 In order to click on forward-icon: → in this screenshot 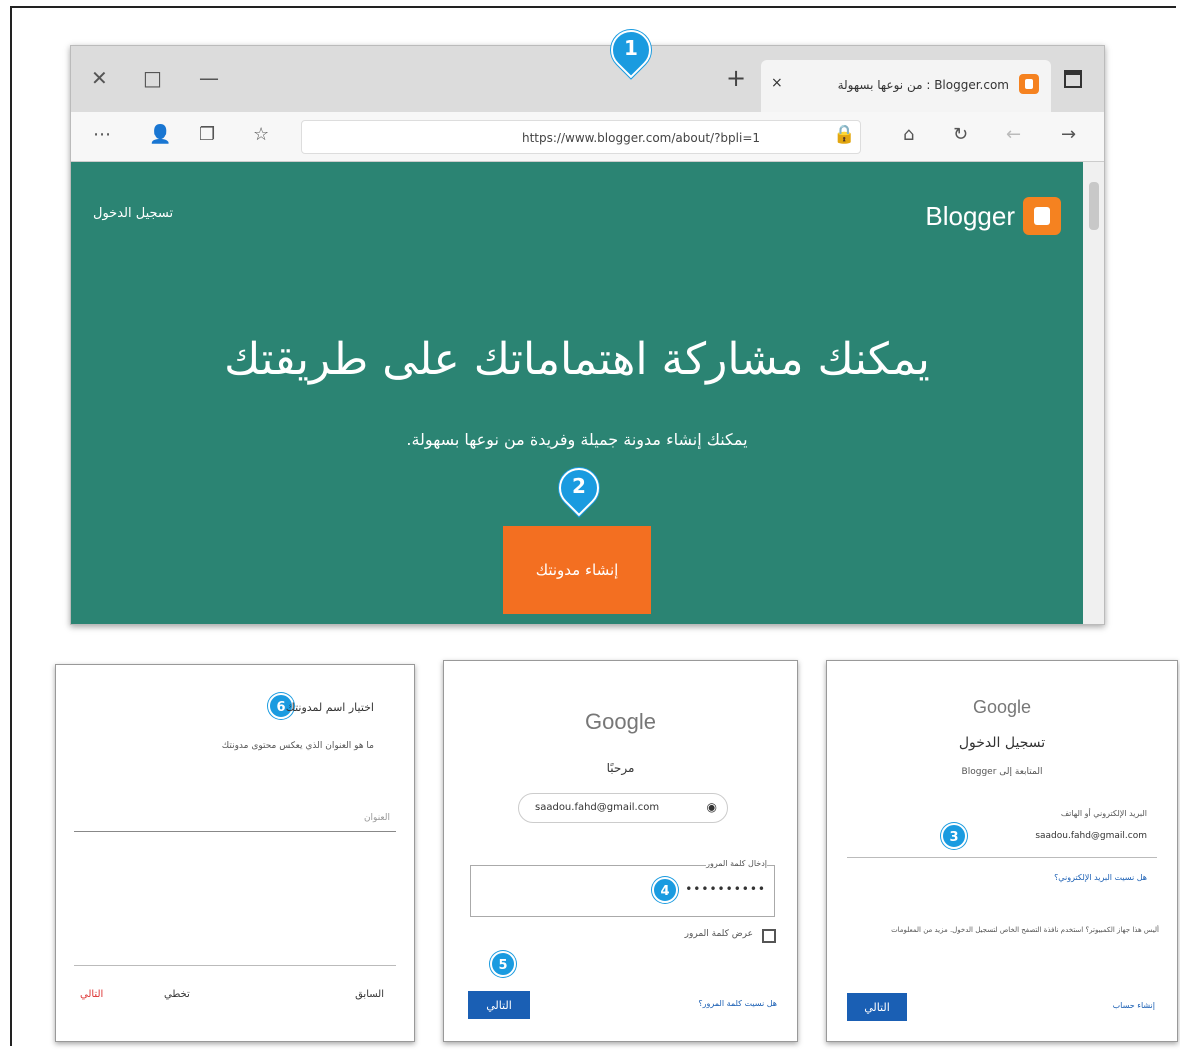, I will do `click(1068, 134)`.